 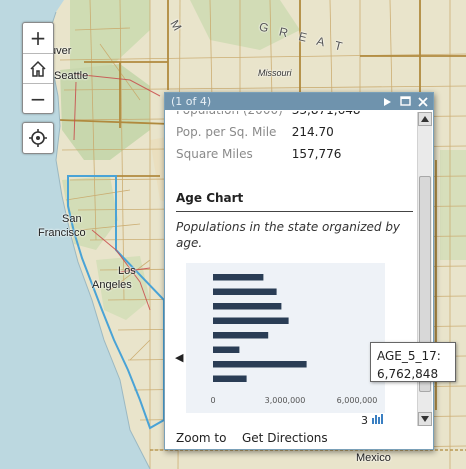 I want to click on chart-tooltip: AGE_5_17: 6,762,848, so click(x=413, y=362).